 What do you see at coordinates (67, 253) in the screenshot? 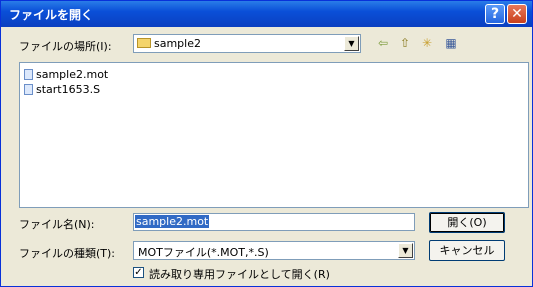
I see `filetype-label: ファイルの種類(T):` at bounding box center [67, 253].